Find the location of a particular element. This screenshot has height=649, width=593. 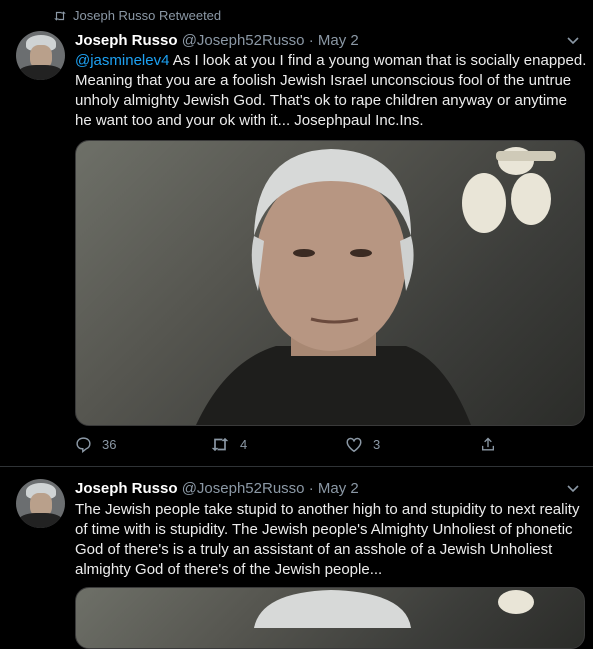

tweet-photo is located at coordinates (330, 618).